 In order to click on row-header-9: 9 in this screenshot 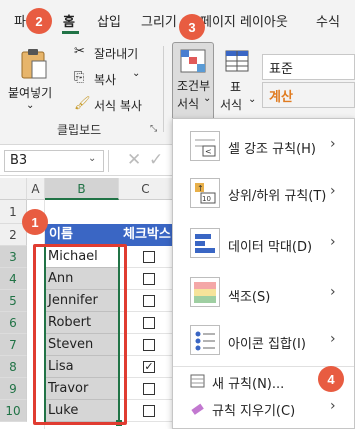, I will do `click(13, 389)`.